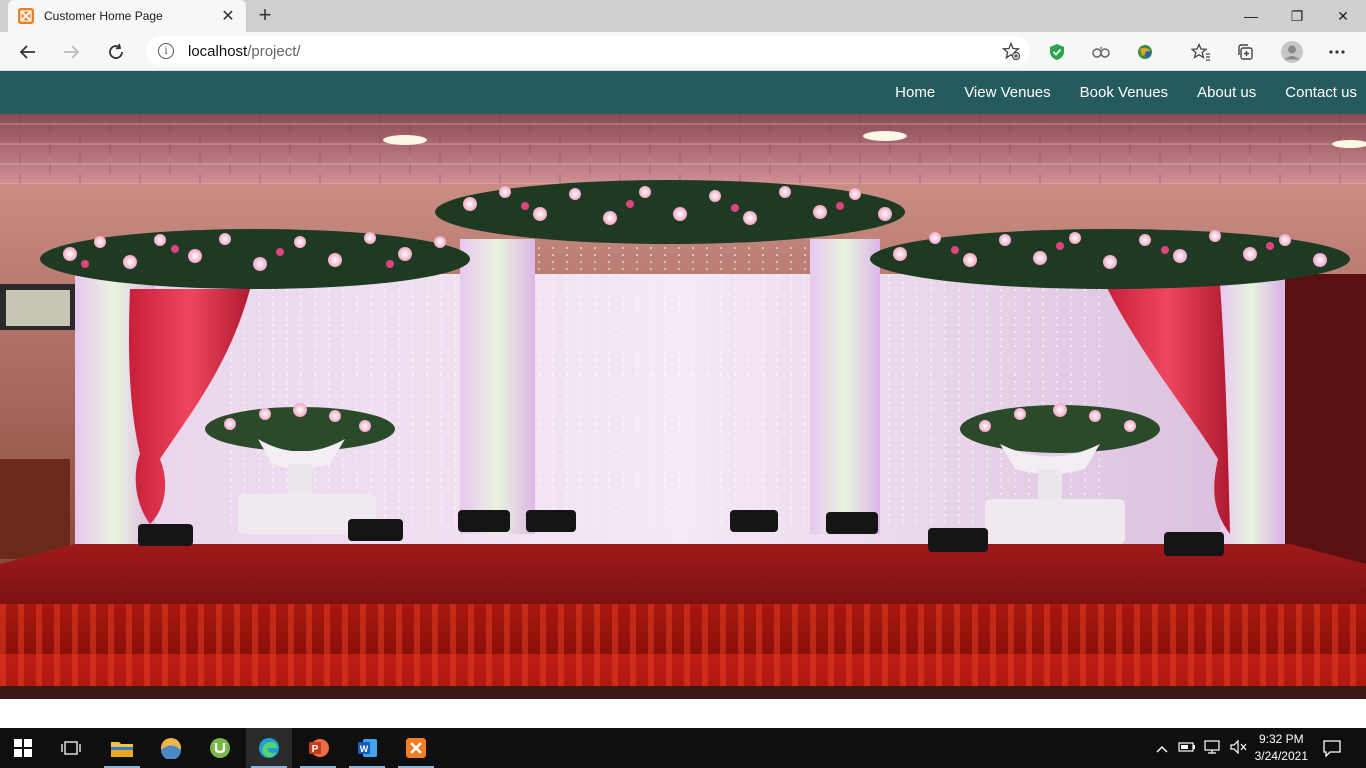 This screenshot has height=768, width=1366. I want to click on browser-toolbar: i localhost /project/, so click(683, 51).